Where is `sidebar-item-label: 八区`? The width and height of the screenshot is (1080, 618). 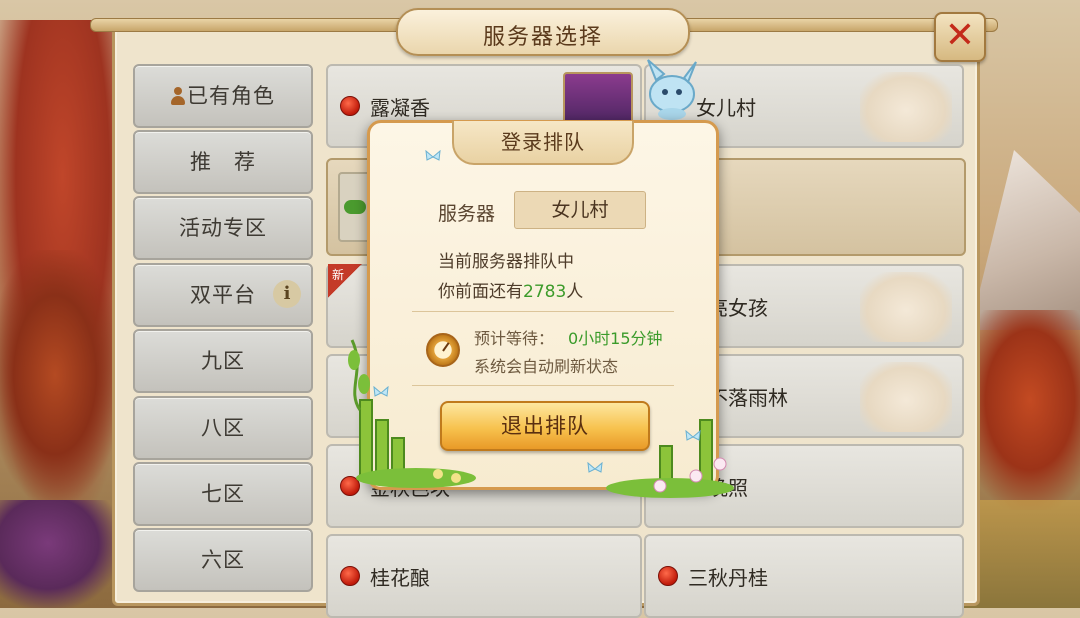
sidebar-item-label: 八区 is located at coordinates (223, 428).